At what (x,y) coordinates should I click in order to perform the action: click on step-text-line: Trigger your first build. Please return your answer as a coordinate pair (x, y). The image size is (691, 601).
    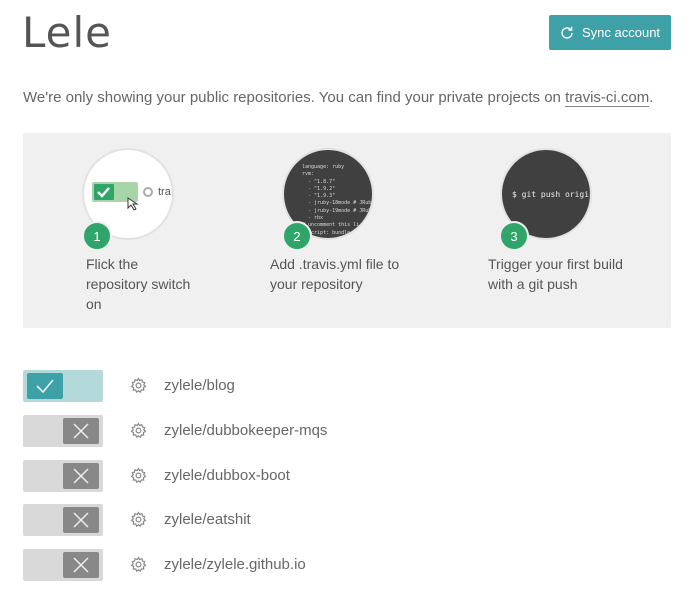
    Looking at the image, I should click on (555, 264).